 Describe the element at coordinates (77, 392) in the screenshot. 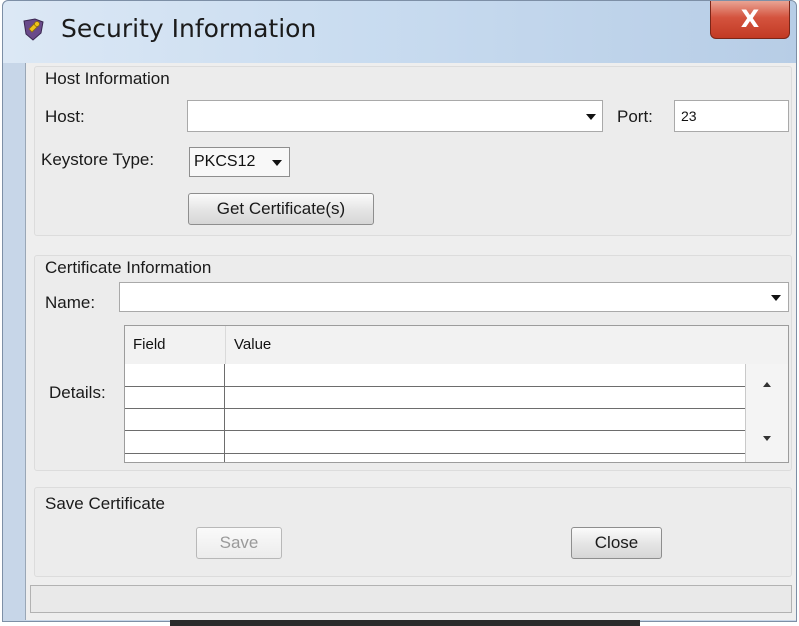

I see `details-label: Details:` at that location.